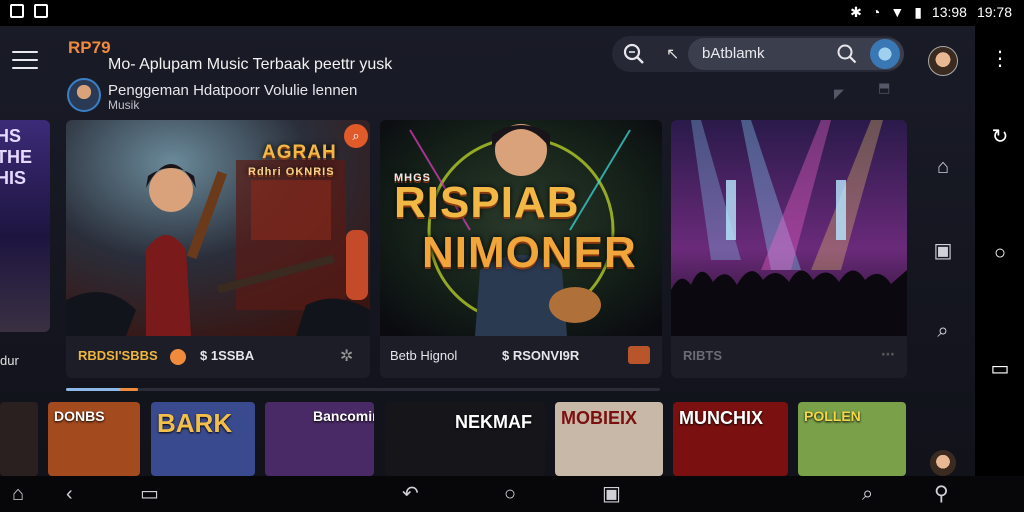 This screenshot has height=512, width=1024. I want to click on thumbnail-card: NEKMAF, so click(465, 439).